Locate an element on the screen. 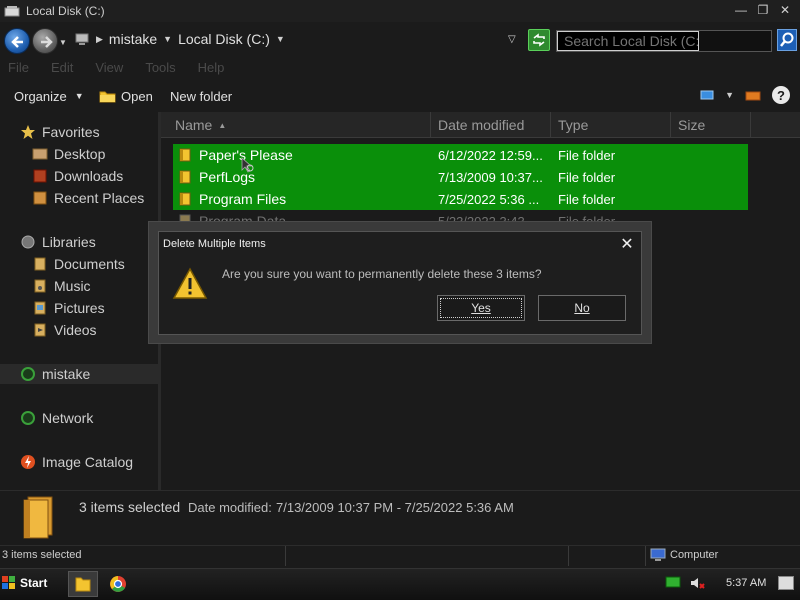 Image resolution: width=800 pixels, height=600 pixels. nav-recent-places: Recent Places is located at coordinates (88, 198).